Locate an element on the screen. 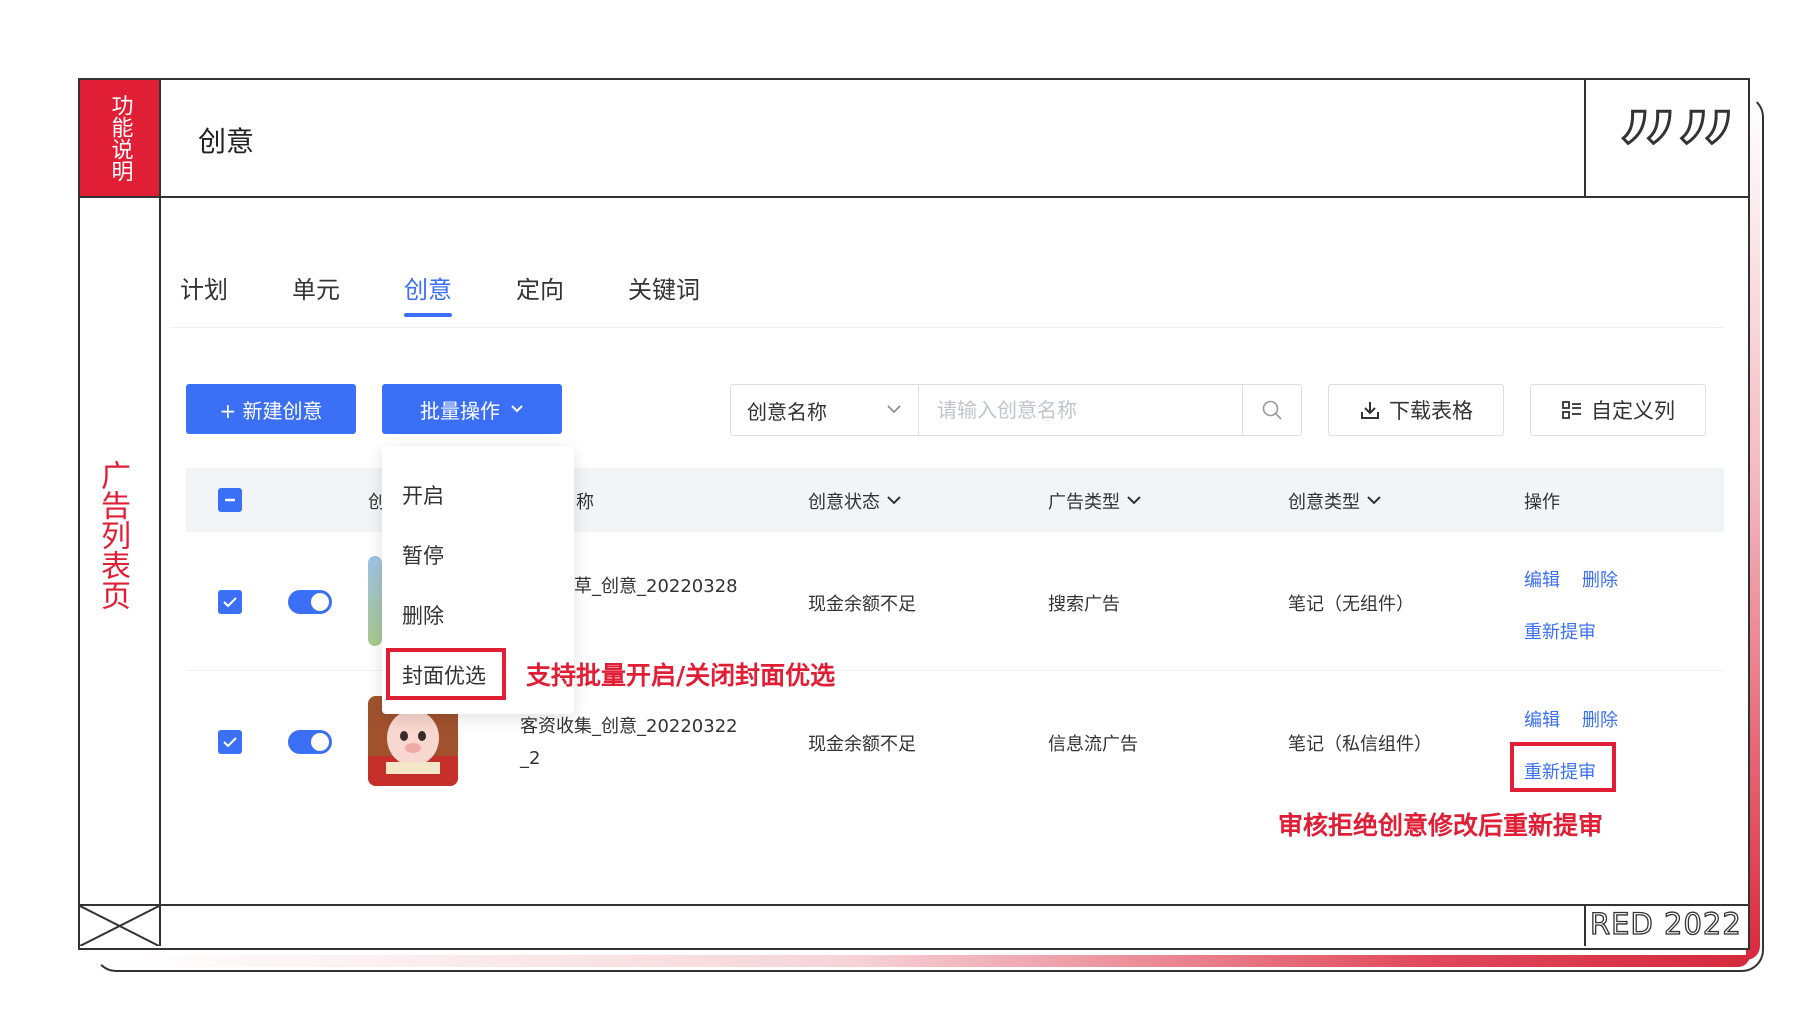  creative-type: 笔记（无组件） is located at coordinates (1351, 604).